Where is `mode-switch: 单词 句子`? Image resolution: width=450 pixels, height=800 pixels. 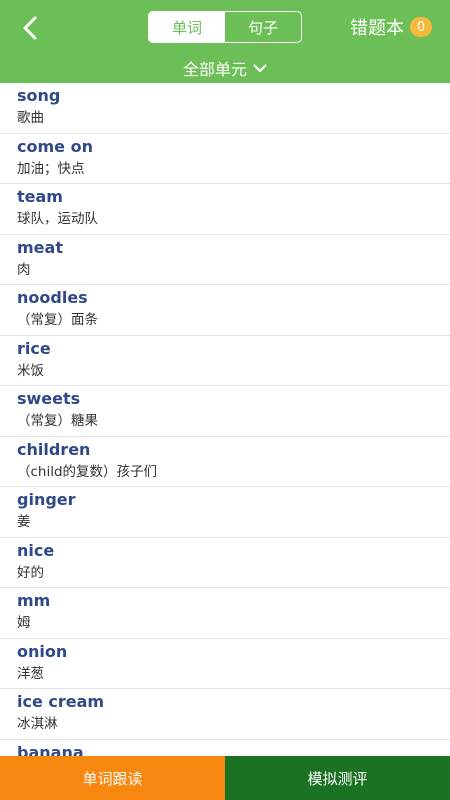
mode-switch: 单词 句子 is located at coordinates (225, 27).